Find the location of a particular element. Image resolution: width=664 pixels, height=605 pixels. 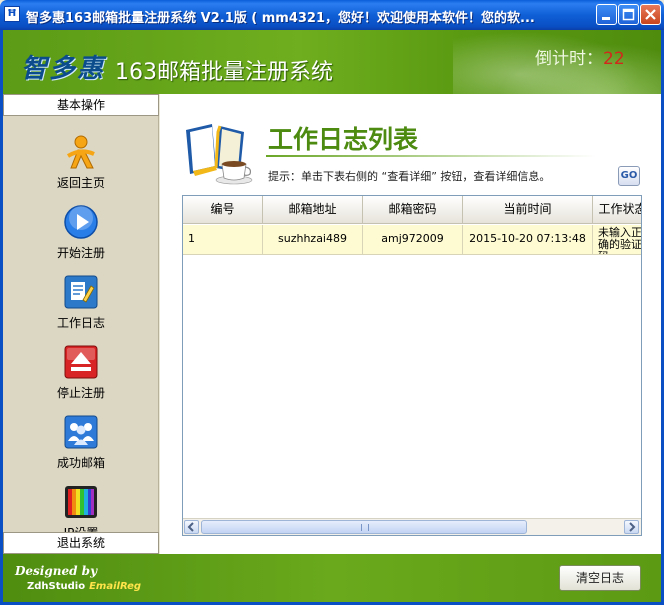

clear-log-button: 清空日志 is located at coordinates (600, 578).